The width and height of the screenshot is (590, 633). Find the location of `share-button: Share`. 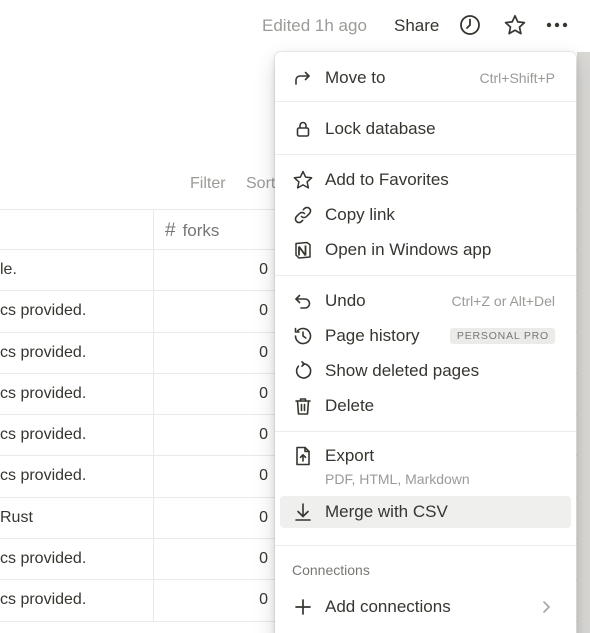

share-button: Share is located at coordinates (416, 26).